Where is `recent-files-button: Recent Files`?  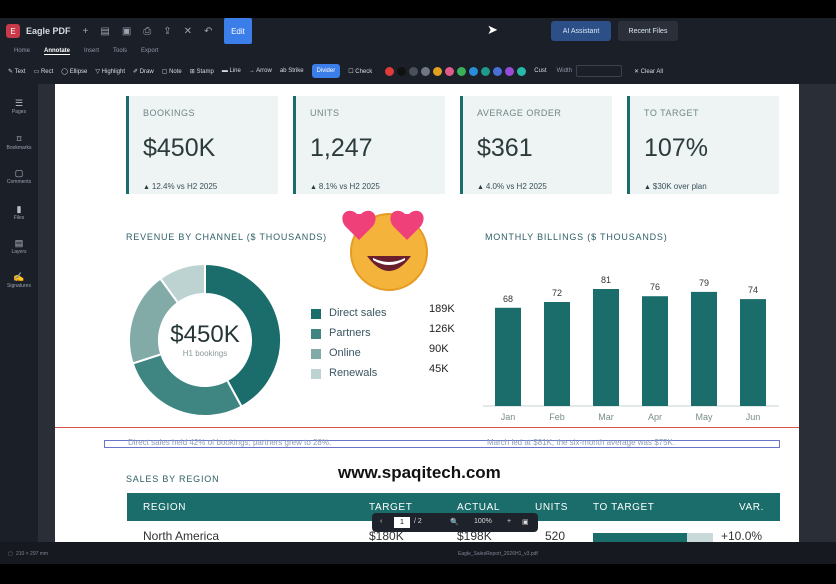 recent-files-button: Recent Files is located at coordinates (648, 31).